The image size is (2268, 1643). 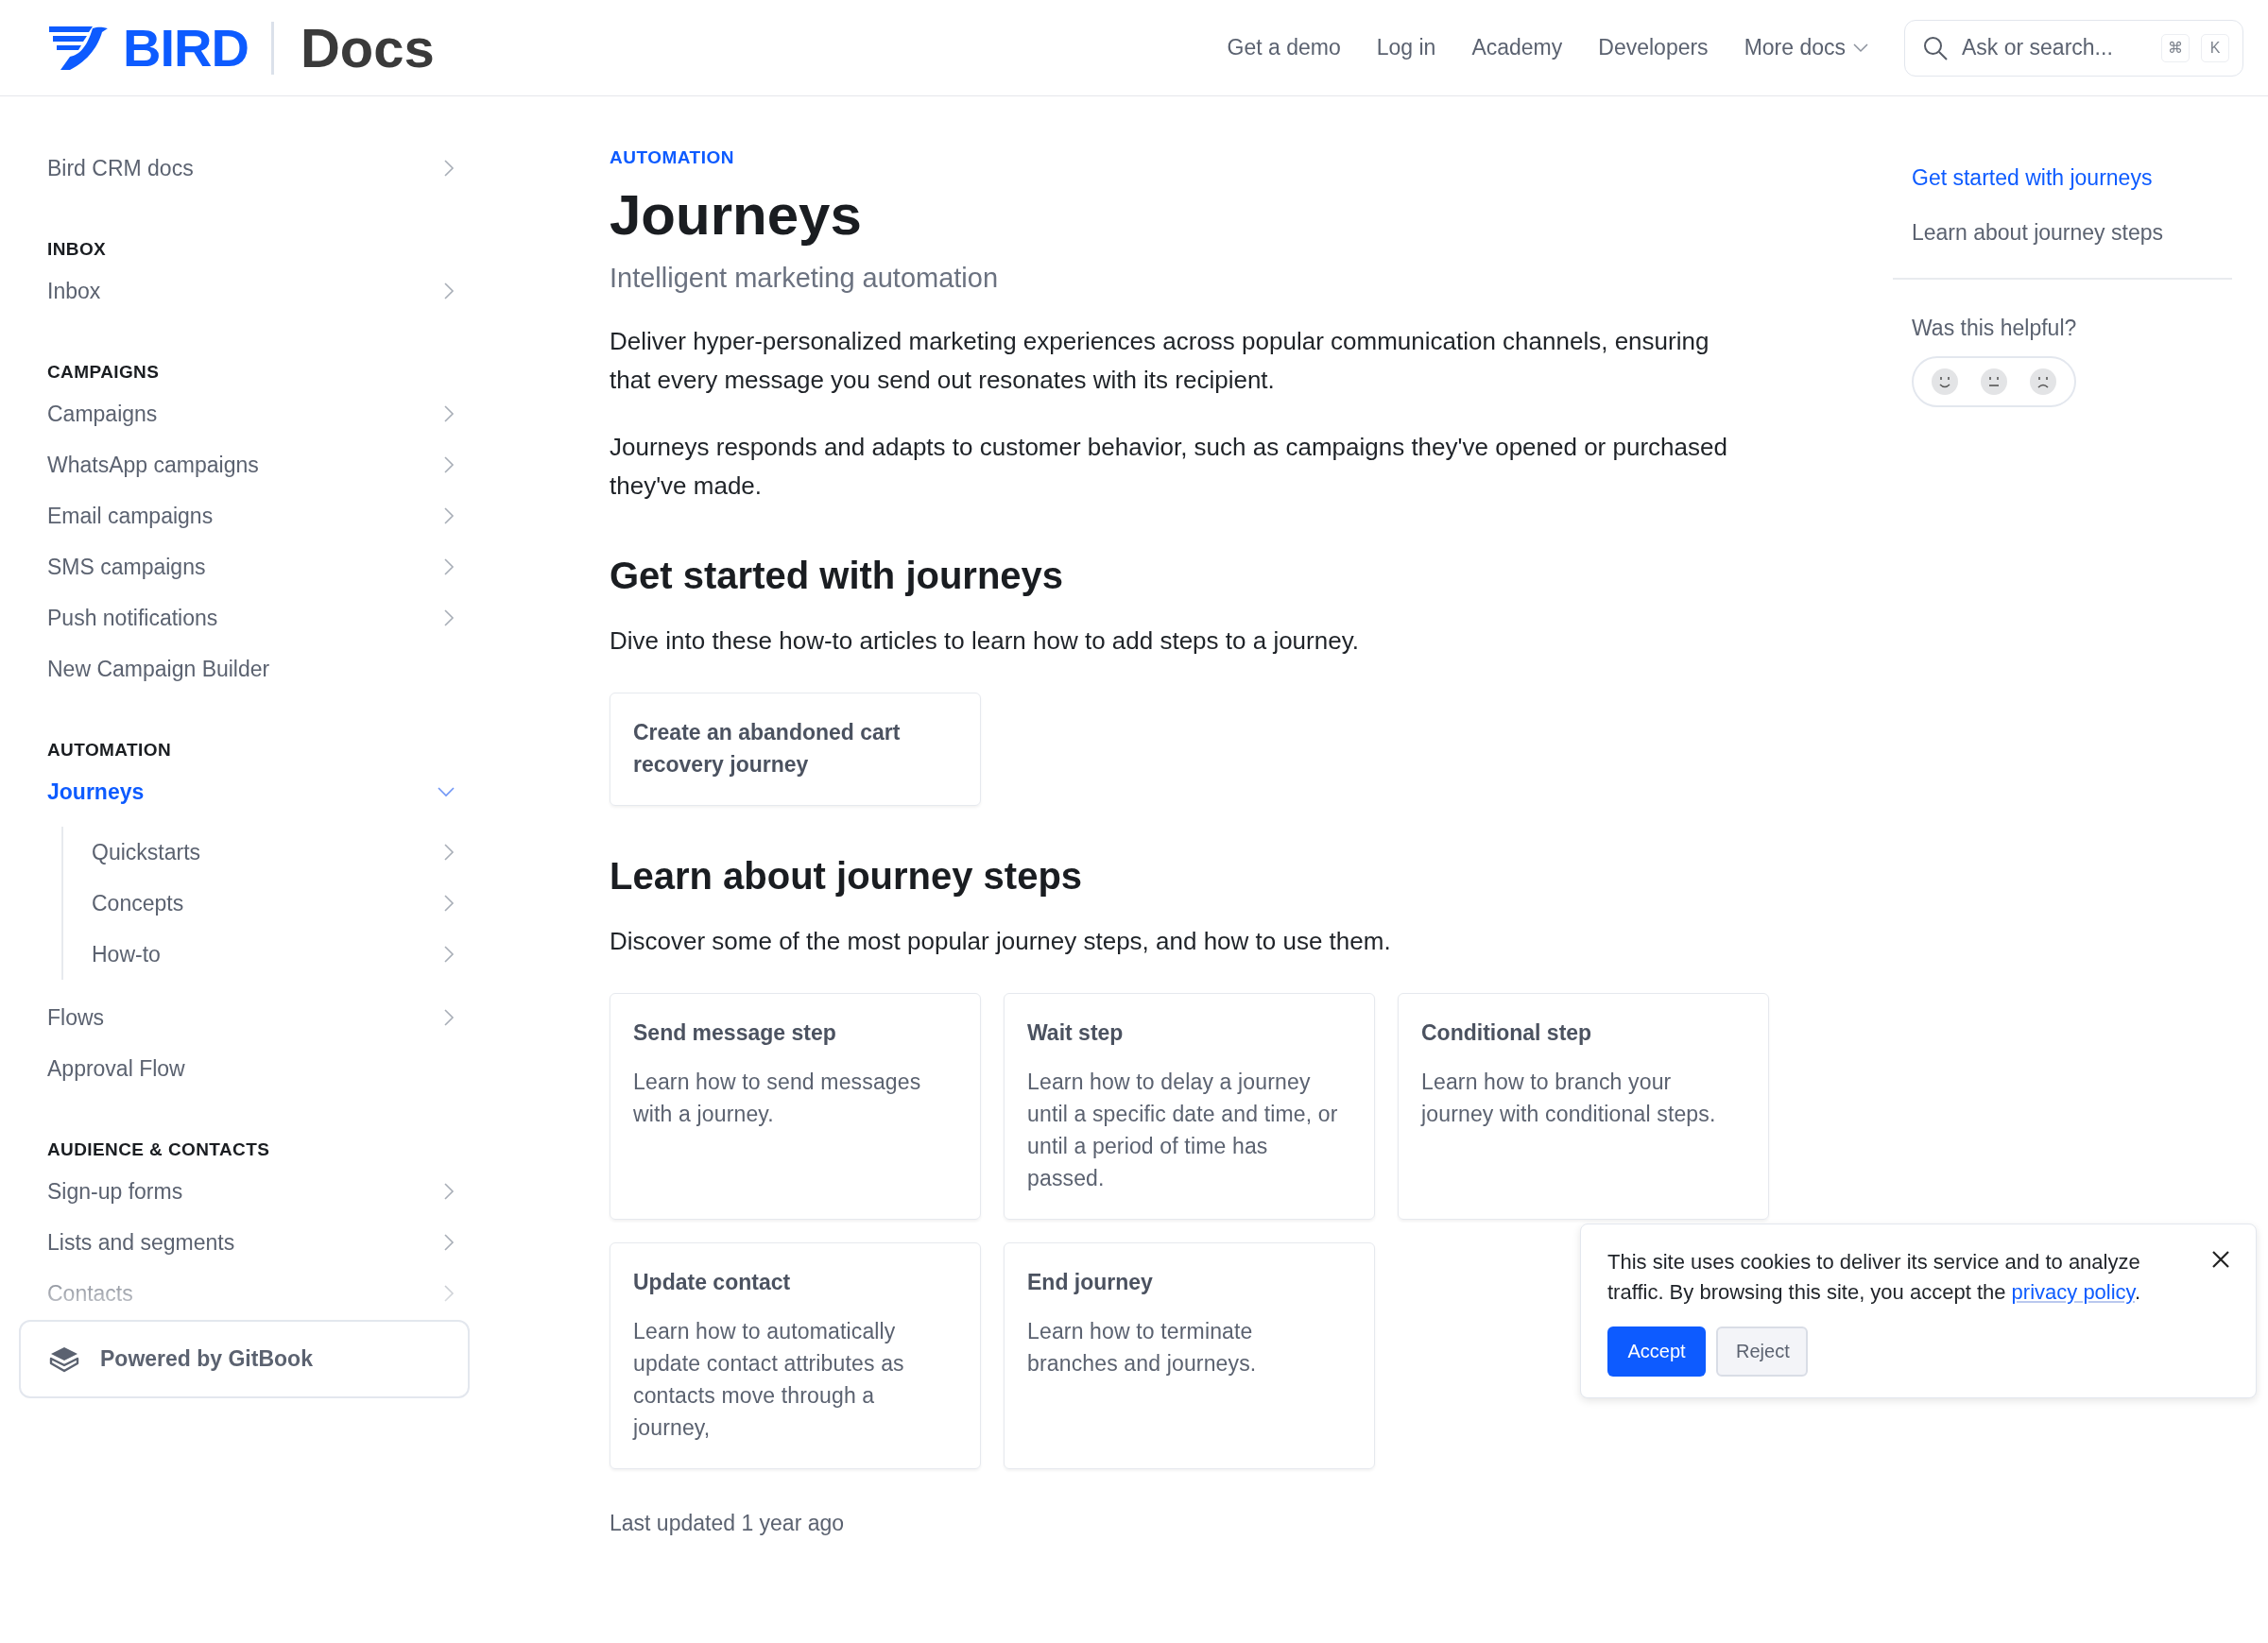 I want to click on sidebar-item: New Campaign Builder, so click(x=255, y=668).